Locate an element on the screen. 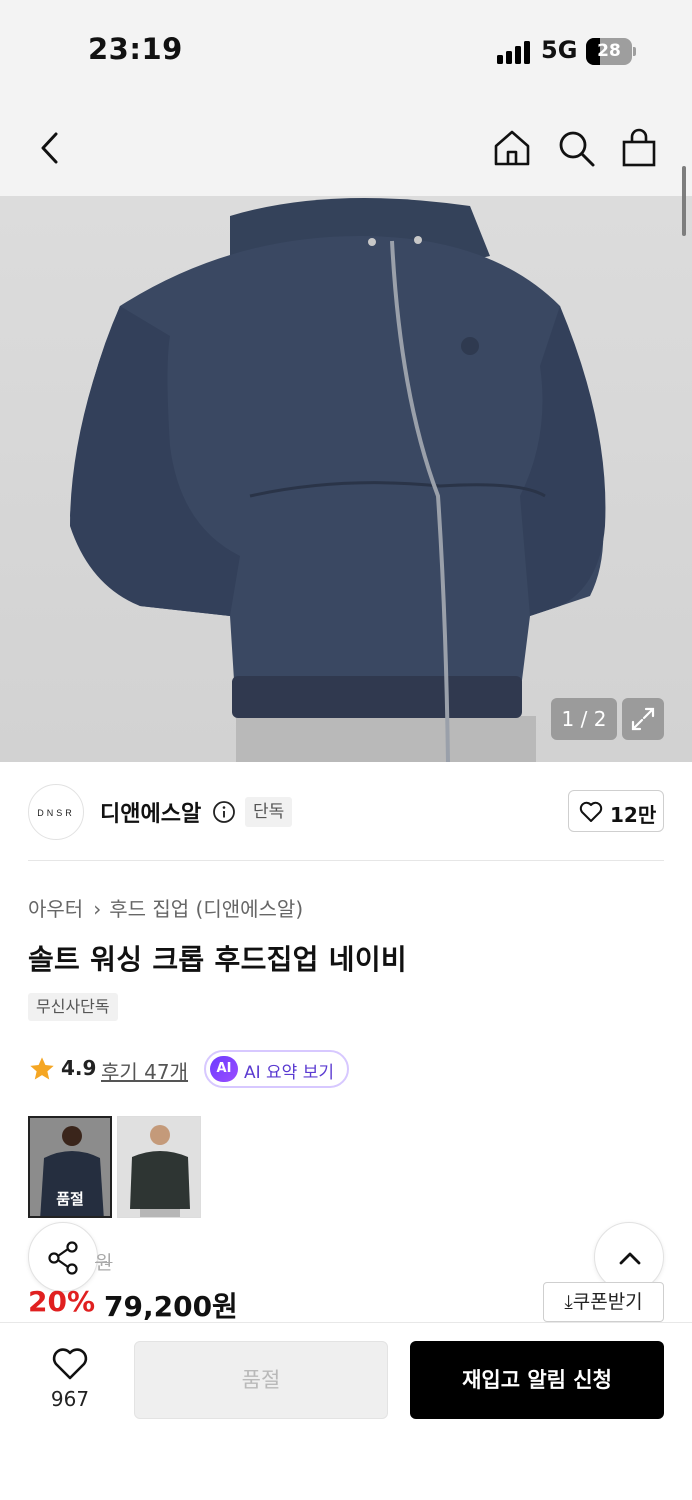  soldout-label: 품절 is located at coordinates (70, 1199).